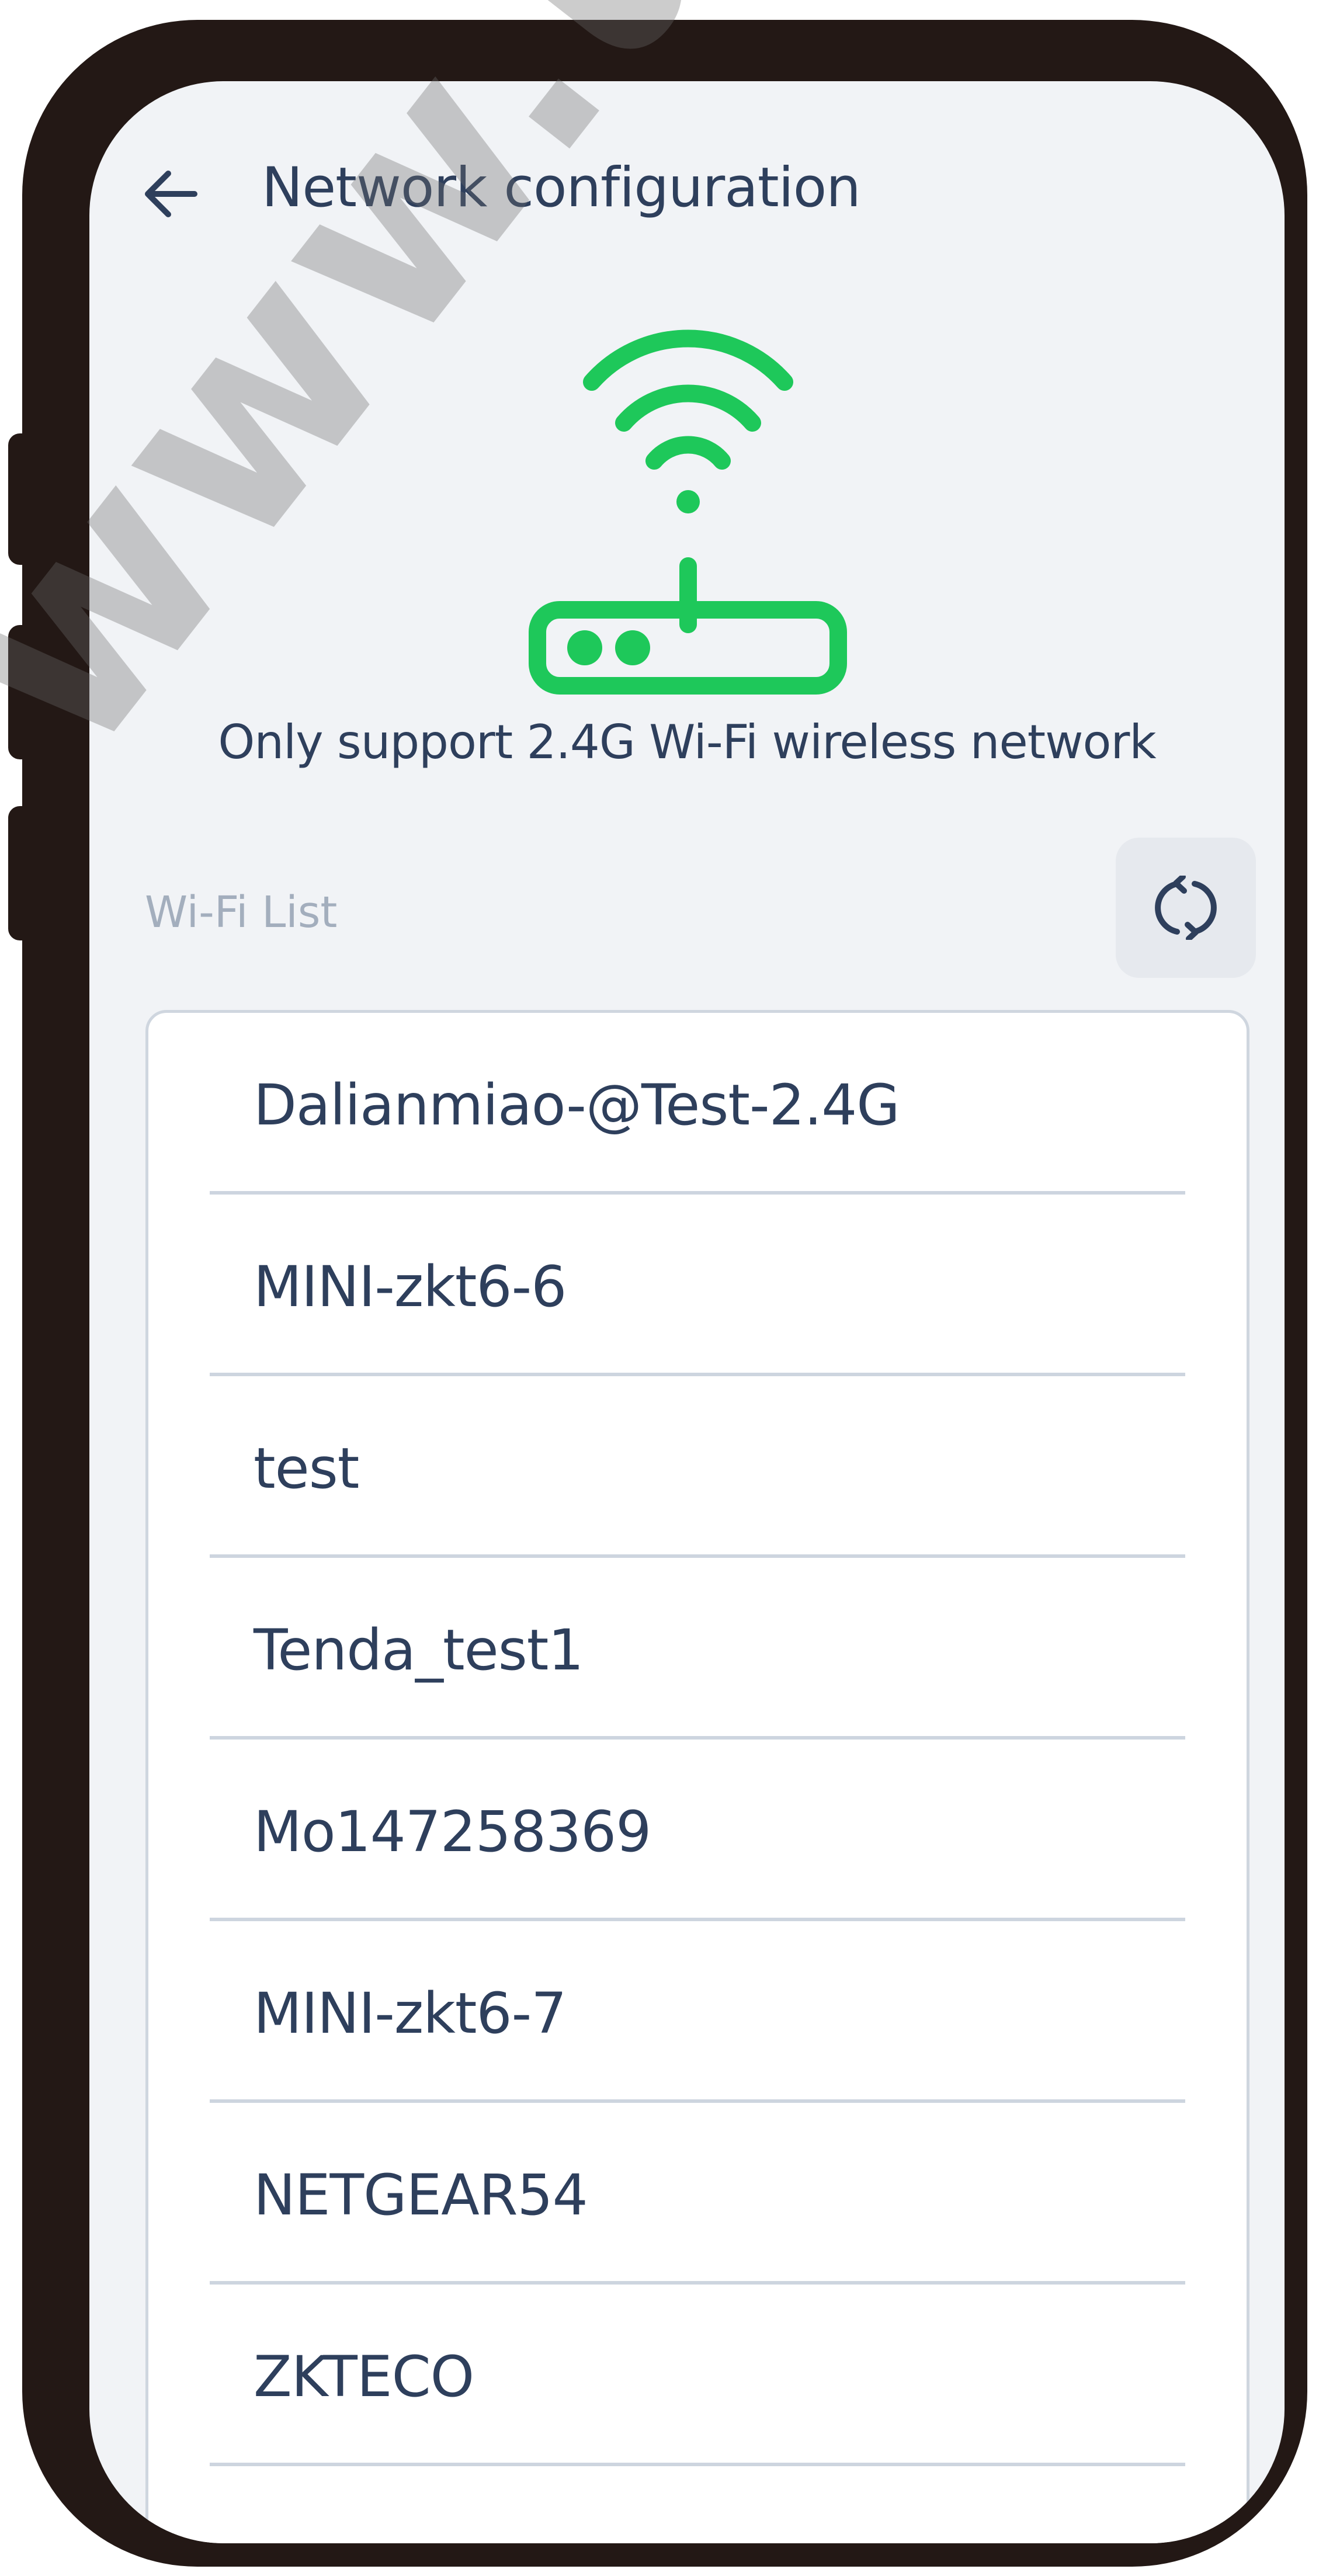  Describe the element at coordinates (697, 1285) in the screenshot. I see `wifi-network-item: MINI-zkt6-6` at that location.